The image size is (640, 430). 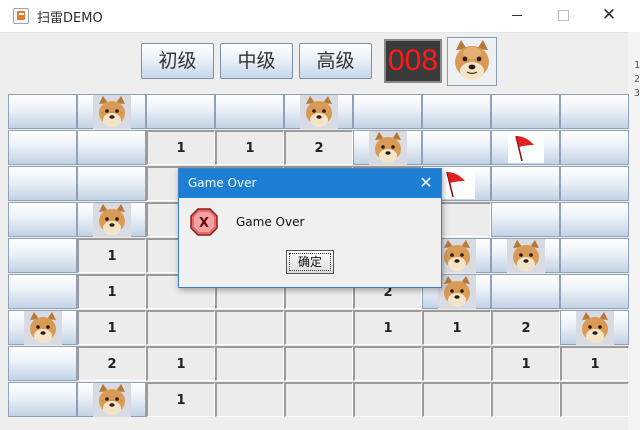 I want to click on dialog-title: Game Over, so click(x=222, y=183).